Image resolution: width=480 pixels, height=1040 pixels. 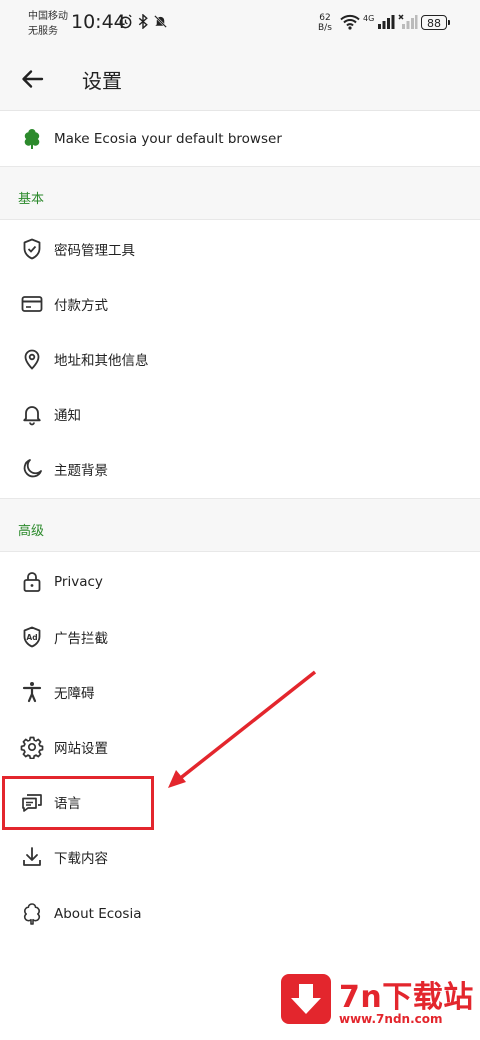 I want to click on settings-item-label: About Ecosia, so click(x=98, y=913).